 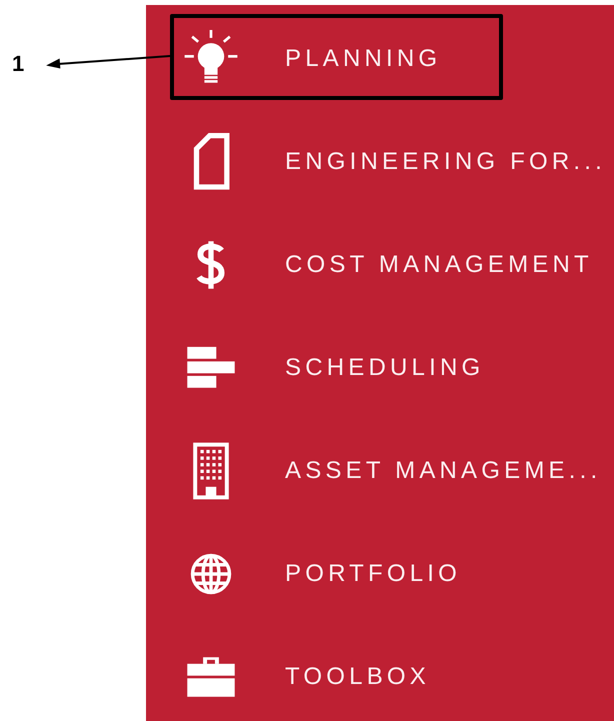 I want to click on menu-item: TOOLBOX, so click(x=380, y=673).